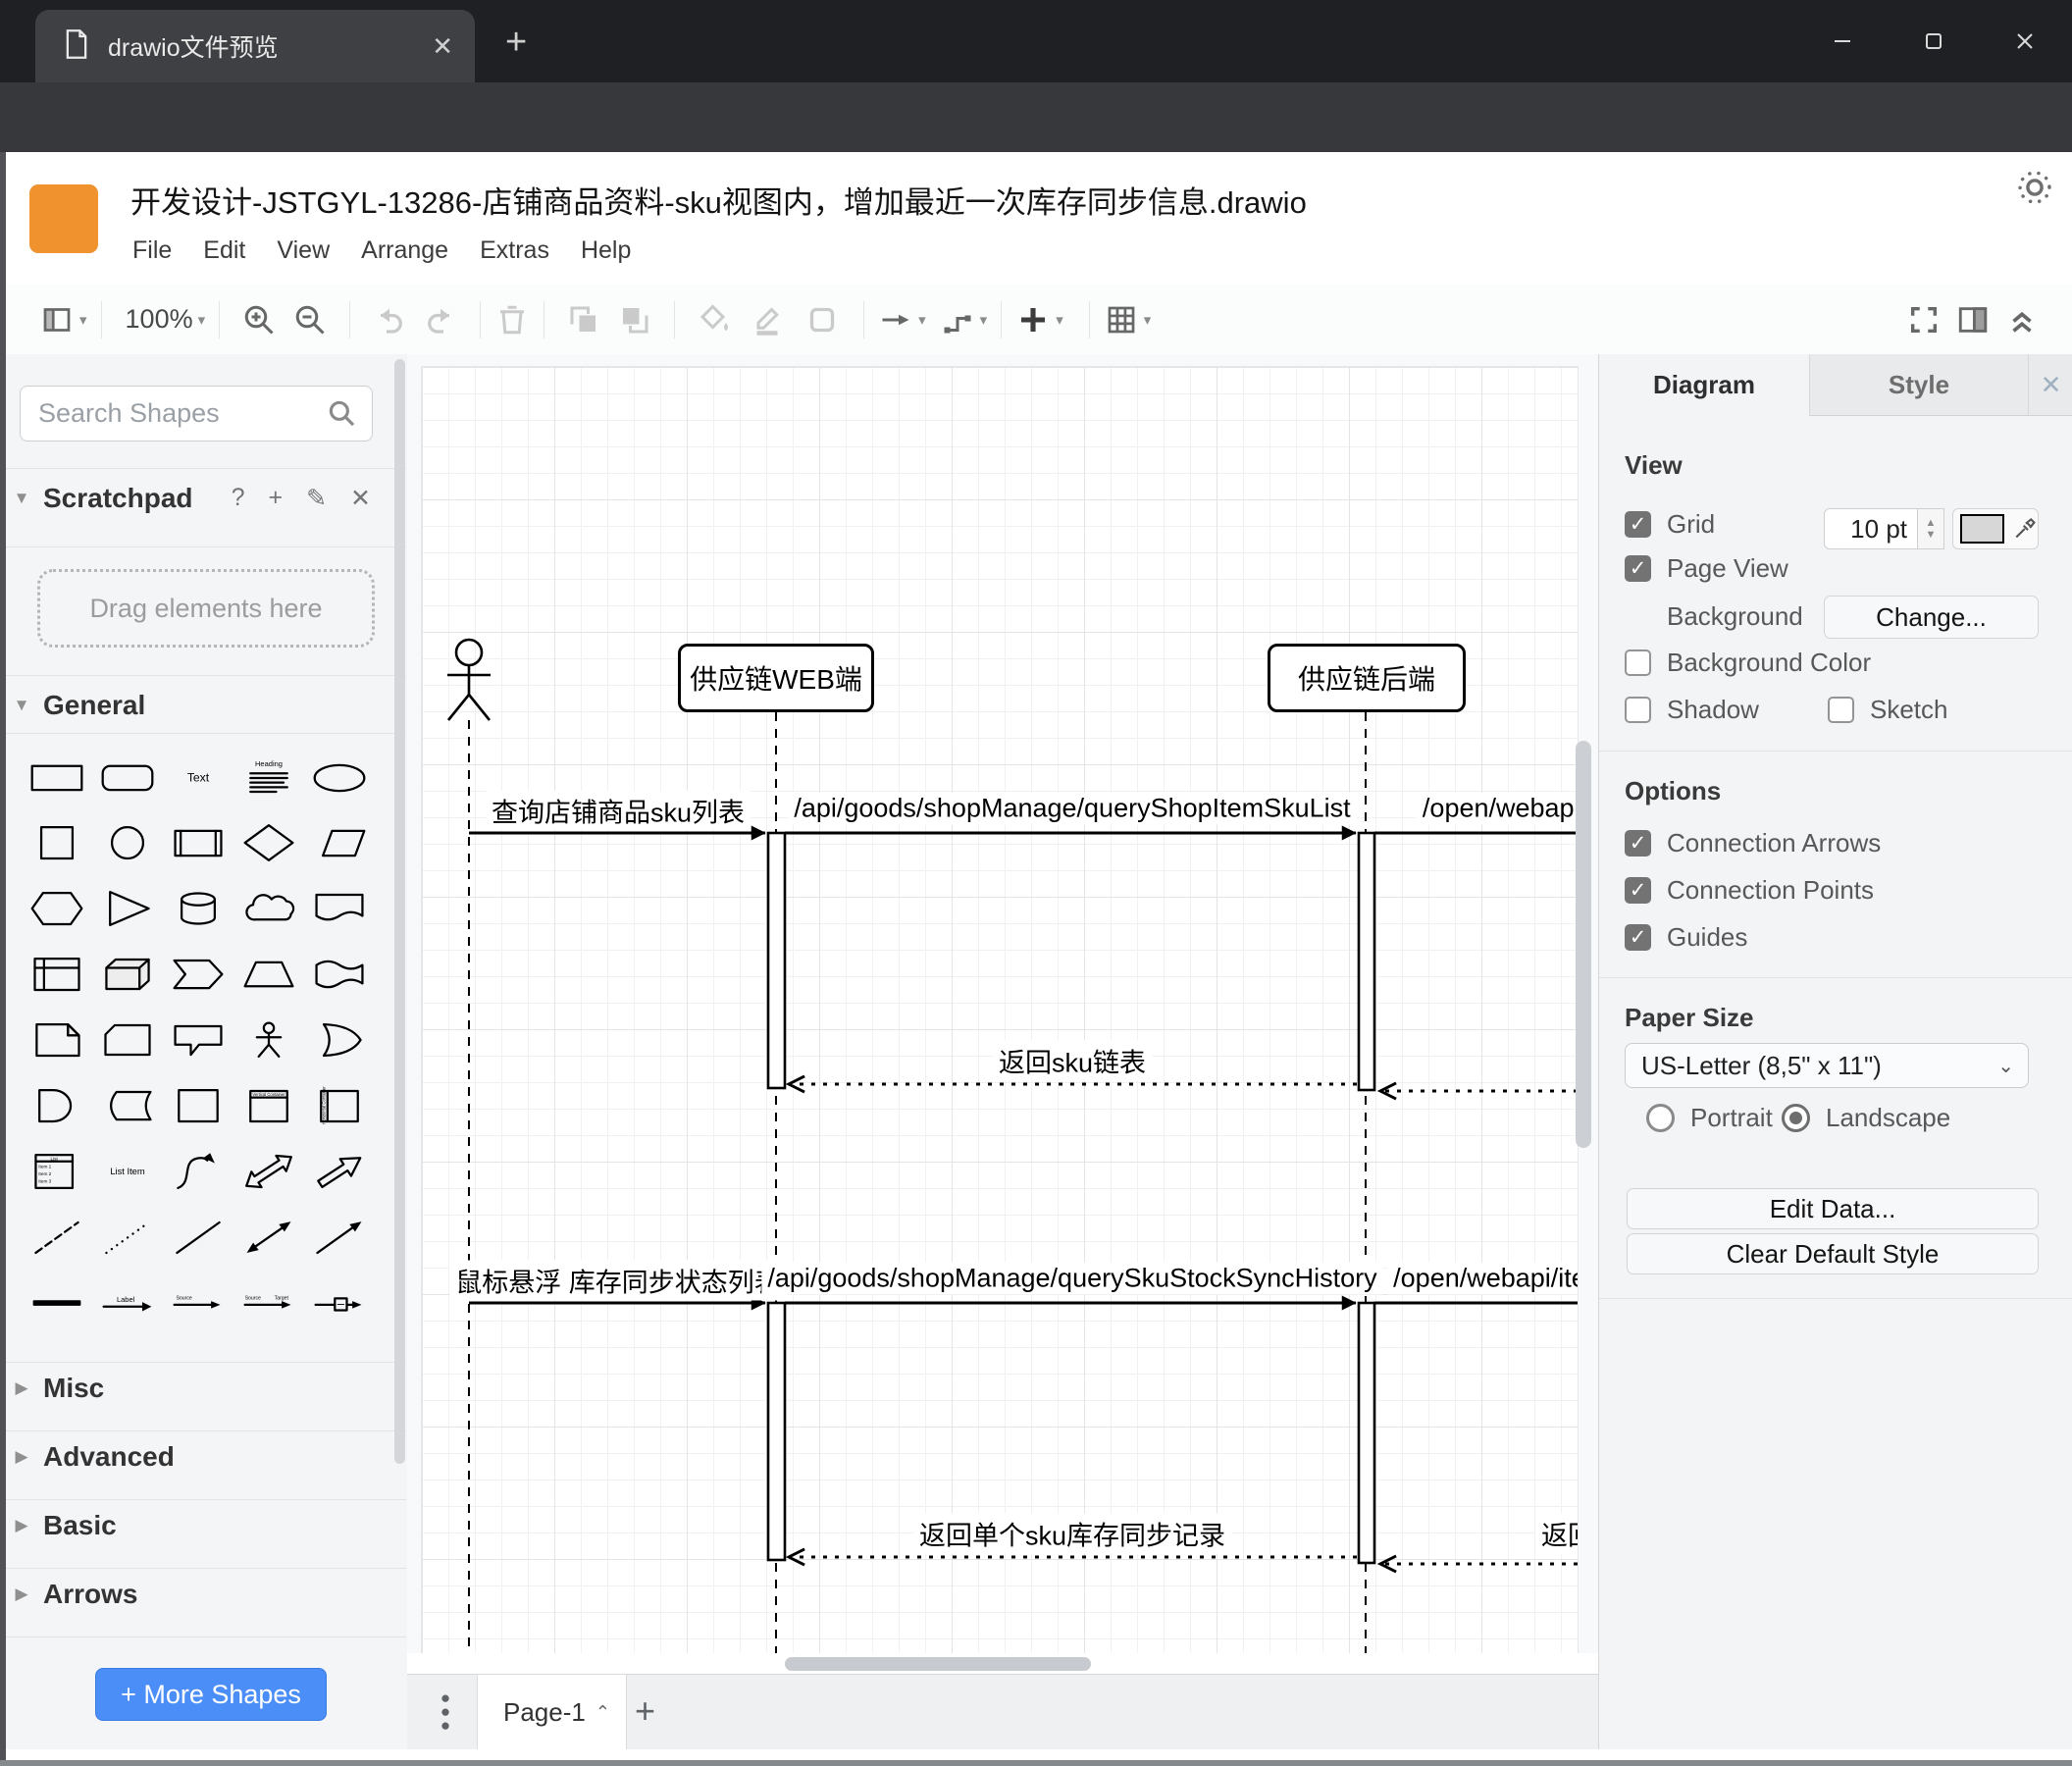 The image size is (2072, 1766). Describe the element at coordinates (1638, 891) in the screenshot. I see `connection-points-checkbox` at that location.